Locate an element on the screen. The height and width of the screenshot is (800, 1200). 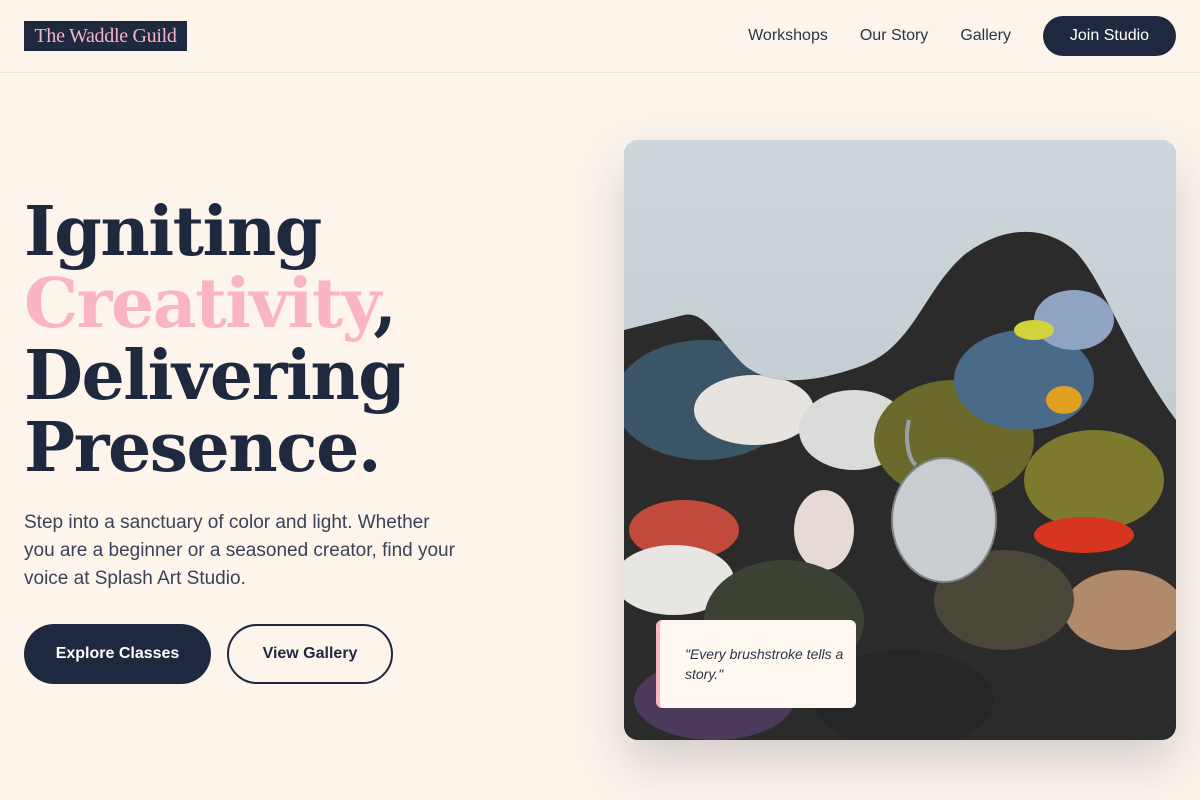
headline-line-4: Presence. is located at coordinates (203, 448).